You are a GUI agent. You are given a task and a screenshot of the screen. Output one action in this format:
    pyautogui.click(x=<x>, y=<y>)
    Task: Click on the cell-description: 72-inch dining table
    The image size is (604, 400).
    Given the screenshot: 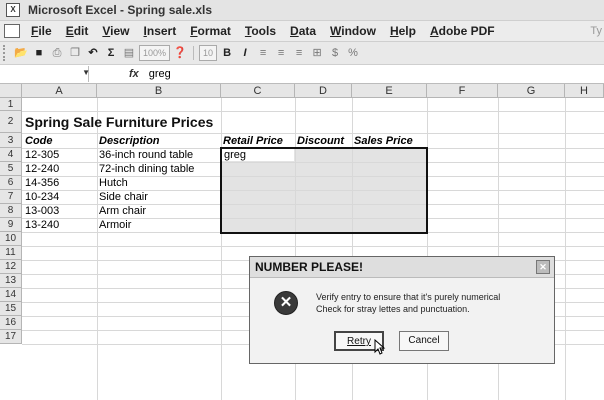 What is the action you would take?
    pyautogui.click(x=146, y=169)
    